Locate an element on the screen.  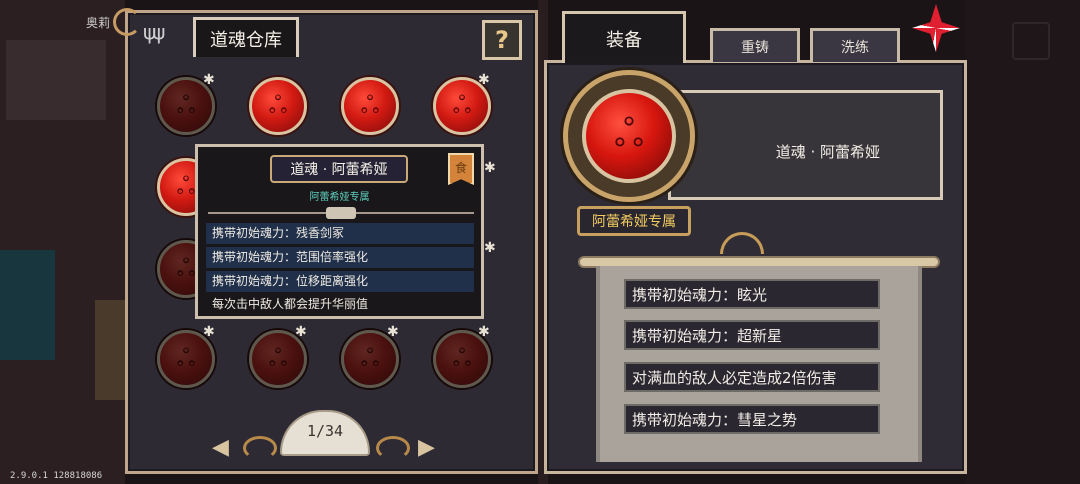
npc-name-label: 奥莉 is located at coordinates (98, 23).